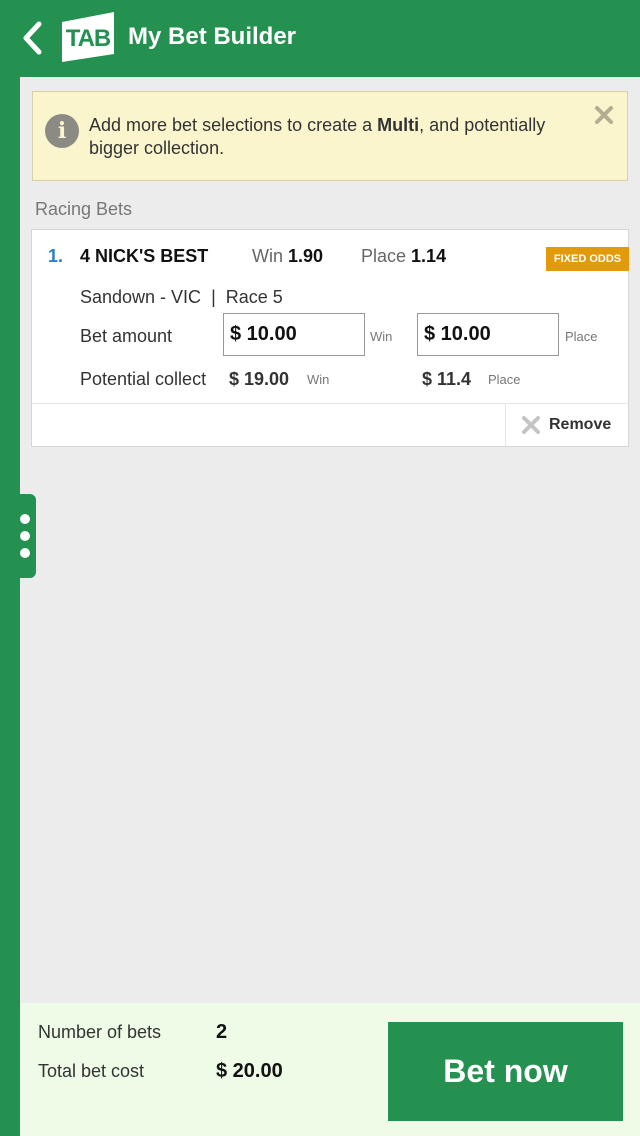 The width and height of the screenshot is (640, 1136). What do you see at coordinates (18, 536) in the screenshot?
I see `drawer-handle` at bounding box center [18, 536].